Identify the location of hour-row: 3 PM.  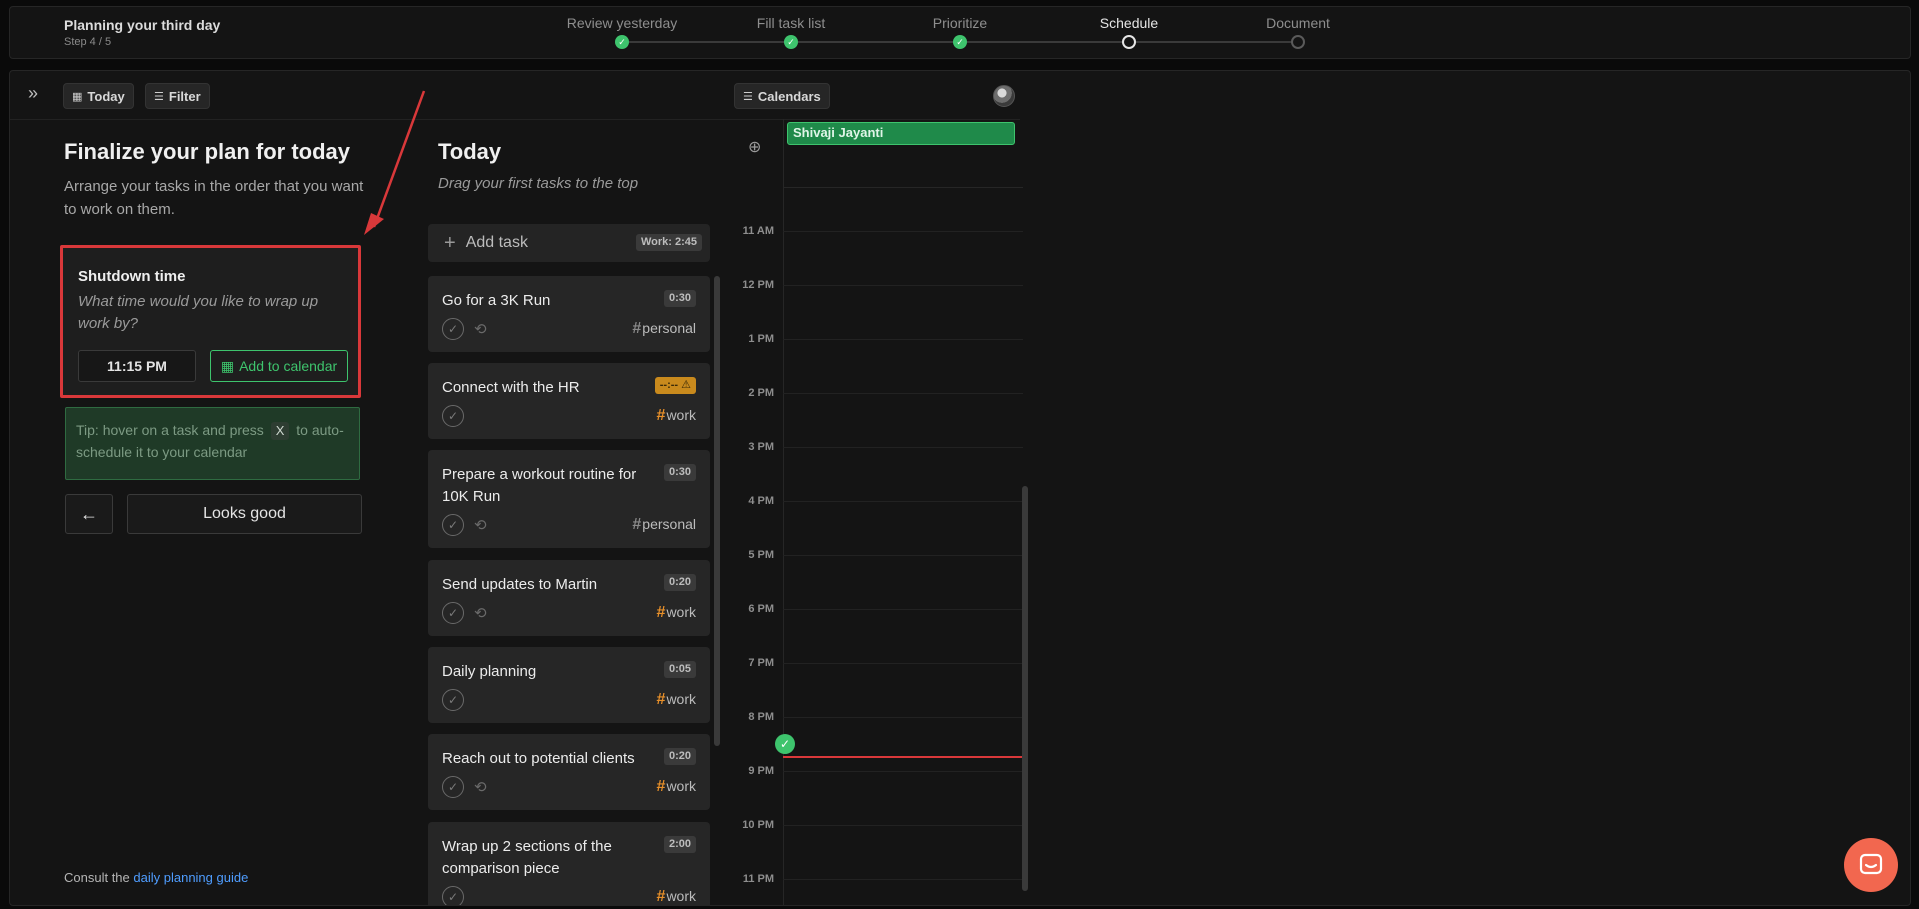
(877, 447).